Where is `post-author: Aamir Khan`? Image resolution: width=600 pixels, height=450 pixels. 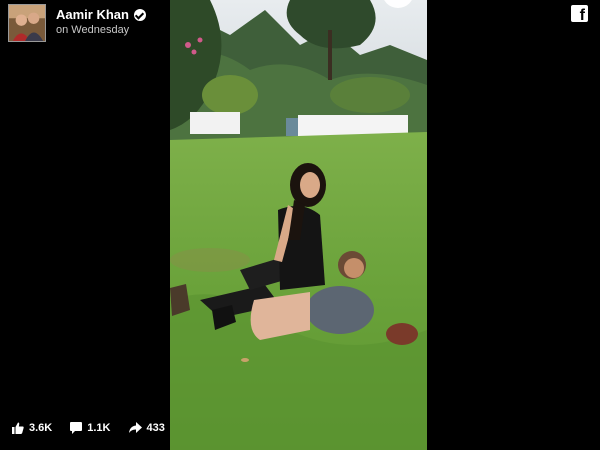
post-author: Aamir Khan is located at coordinates (101, 14).